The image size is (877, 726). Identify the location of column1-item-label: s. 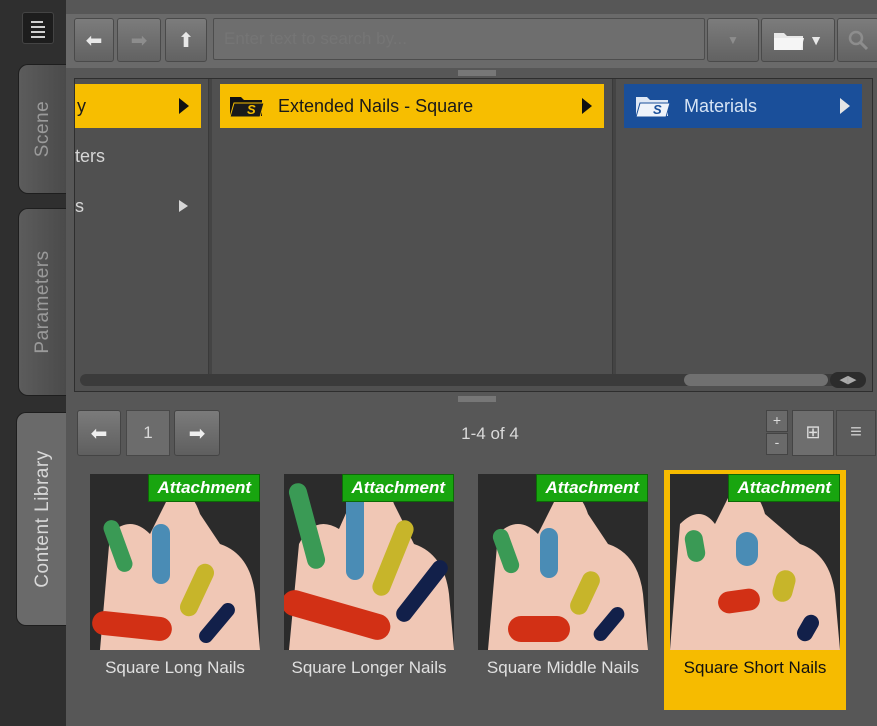
(79, 206).